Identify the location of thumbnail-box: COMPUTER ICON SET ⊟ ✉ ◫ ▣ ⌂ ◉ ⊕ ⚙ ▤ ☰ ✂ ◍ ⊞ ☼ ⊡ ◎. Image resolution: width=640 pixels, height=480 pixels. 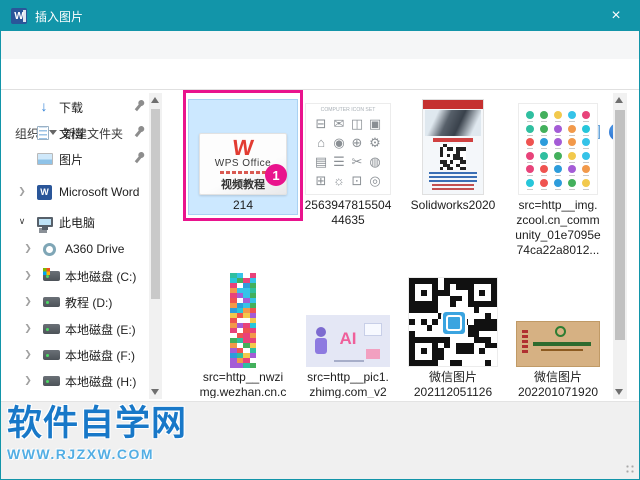
(348, 146).